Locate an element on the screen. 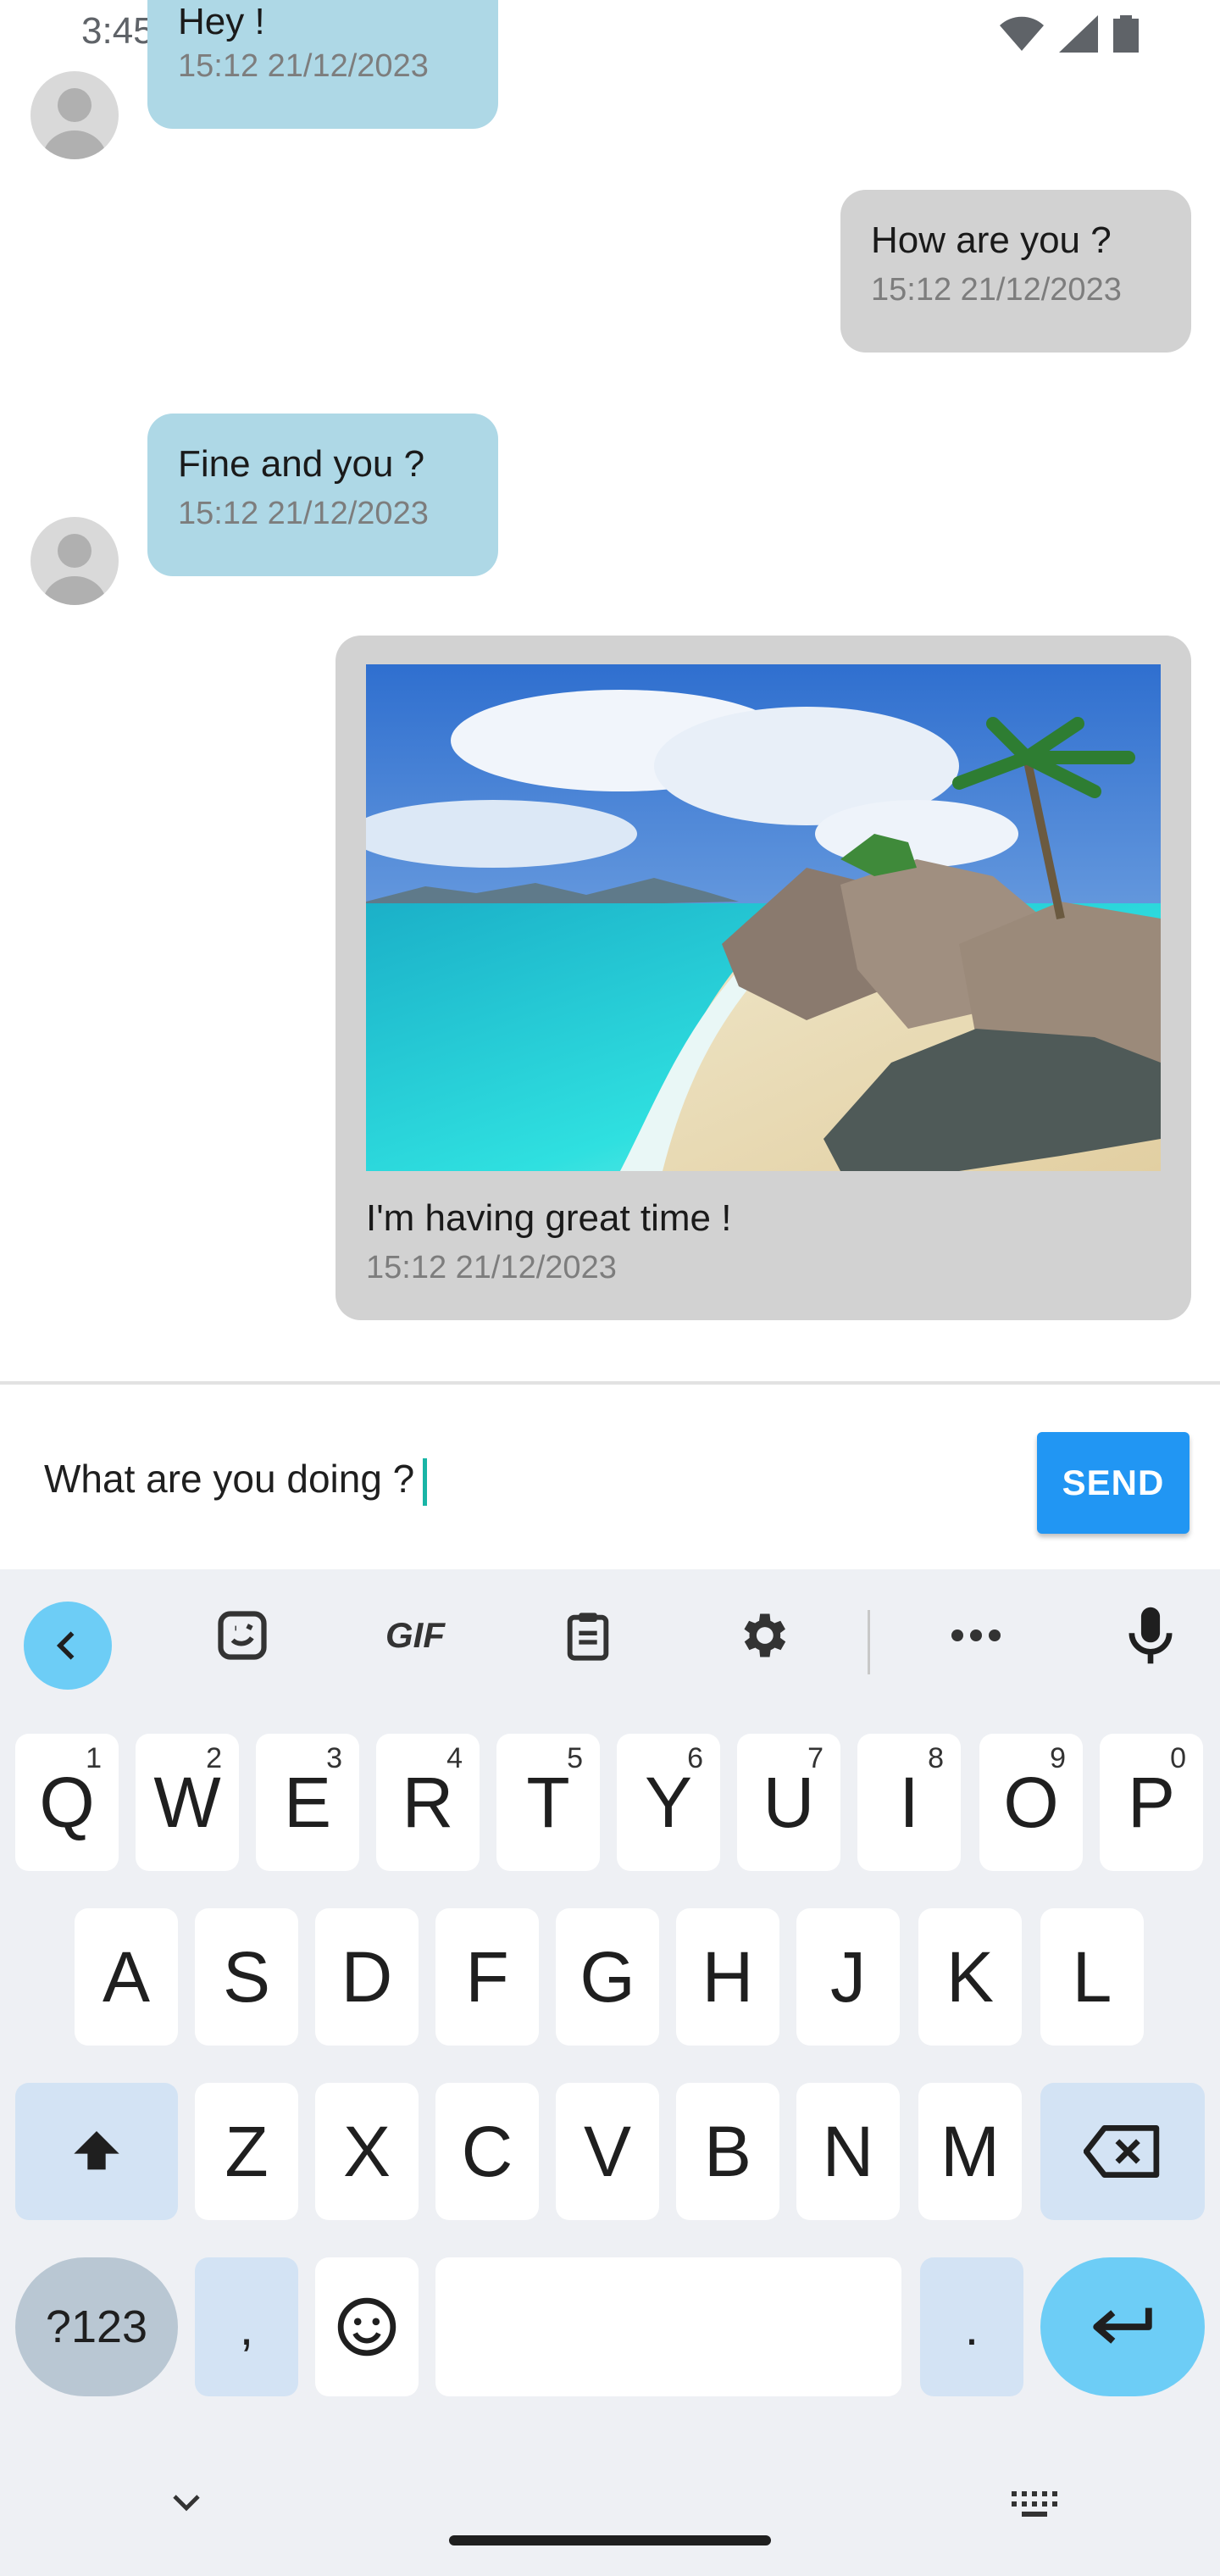 The image size is (1220, 2576). text-caret is located at coordinates (425, 1481).